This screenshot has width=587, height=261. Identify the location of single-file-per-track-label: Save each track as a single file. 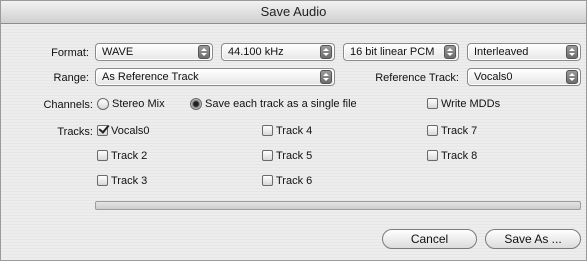
(281, 104).